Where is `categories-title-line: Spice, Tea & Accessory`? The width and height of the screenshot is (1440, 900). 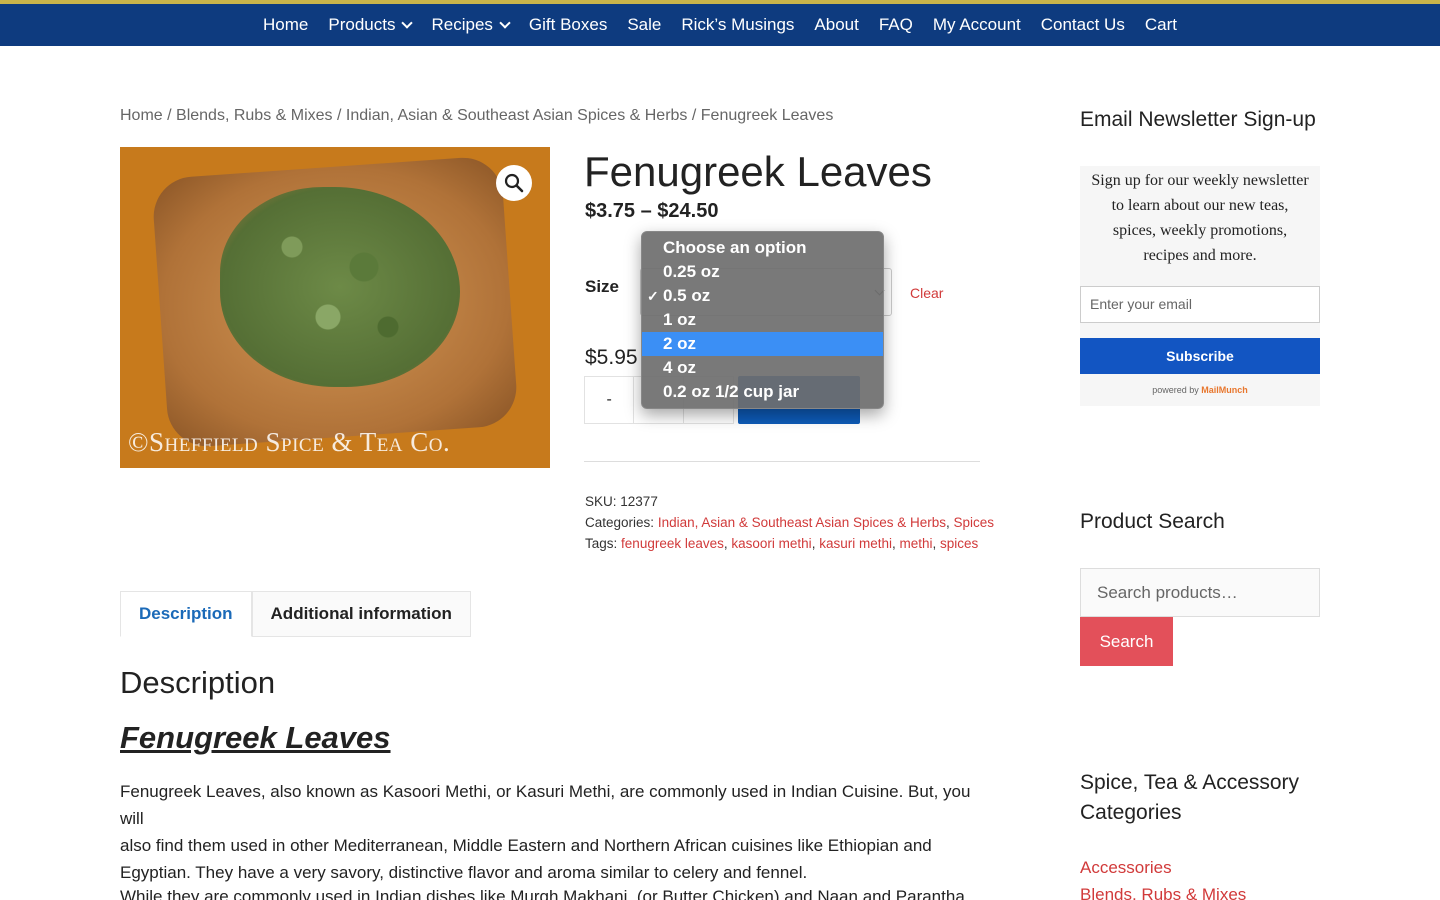
categories-title-line: Spice, Tea & Accessory is located at coordinates (1190, 782).